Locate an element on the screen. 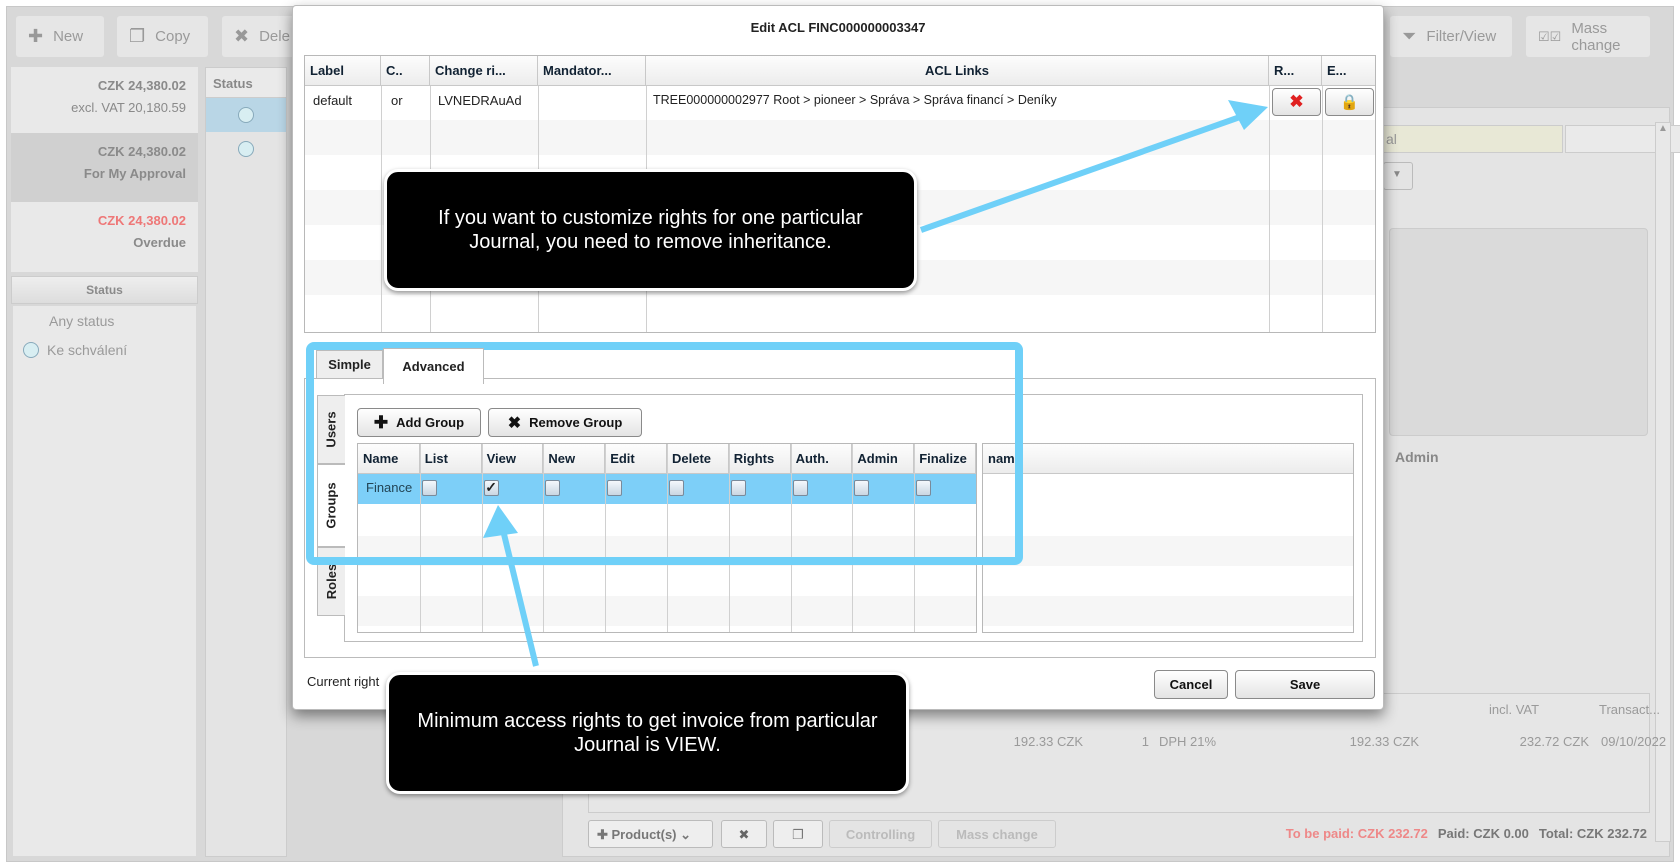  arrow-to-remove-inheritance is located at coordinates (1093, 166).